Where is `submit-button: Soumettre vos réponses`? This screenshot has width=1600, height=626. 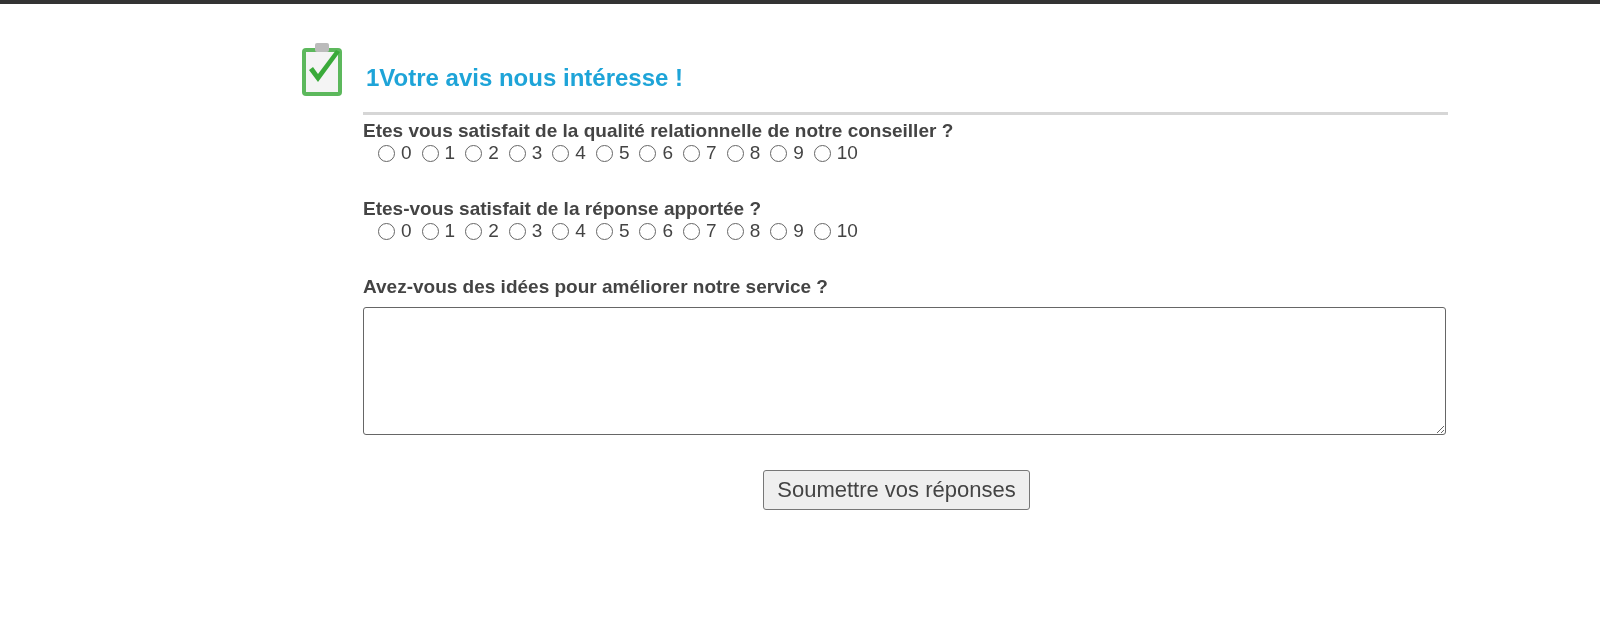 submit-button: Soumettre vos réponses is located at coordinates (896, 490).